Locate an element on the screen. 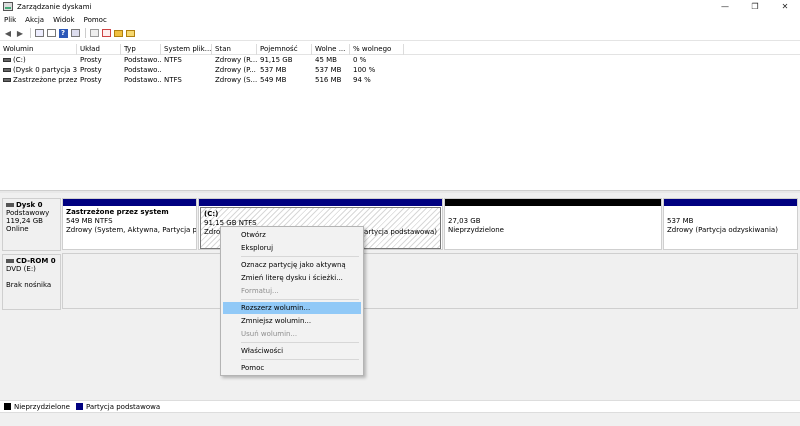  legend: Nieprzydzielone Partycja podstawowa is located at coordinates (400, 406).